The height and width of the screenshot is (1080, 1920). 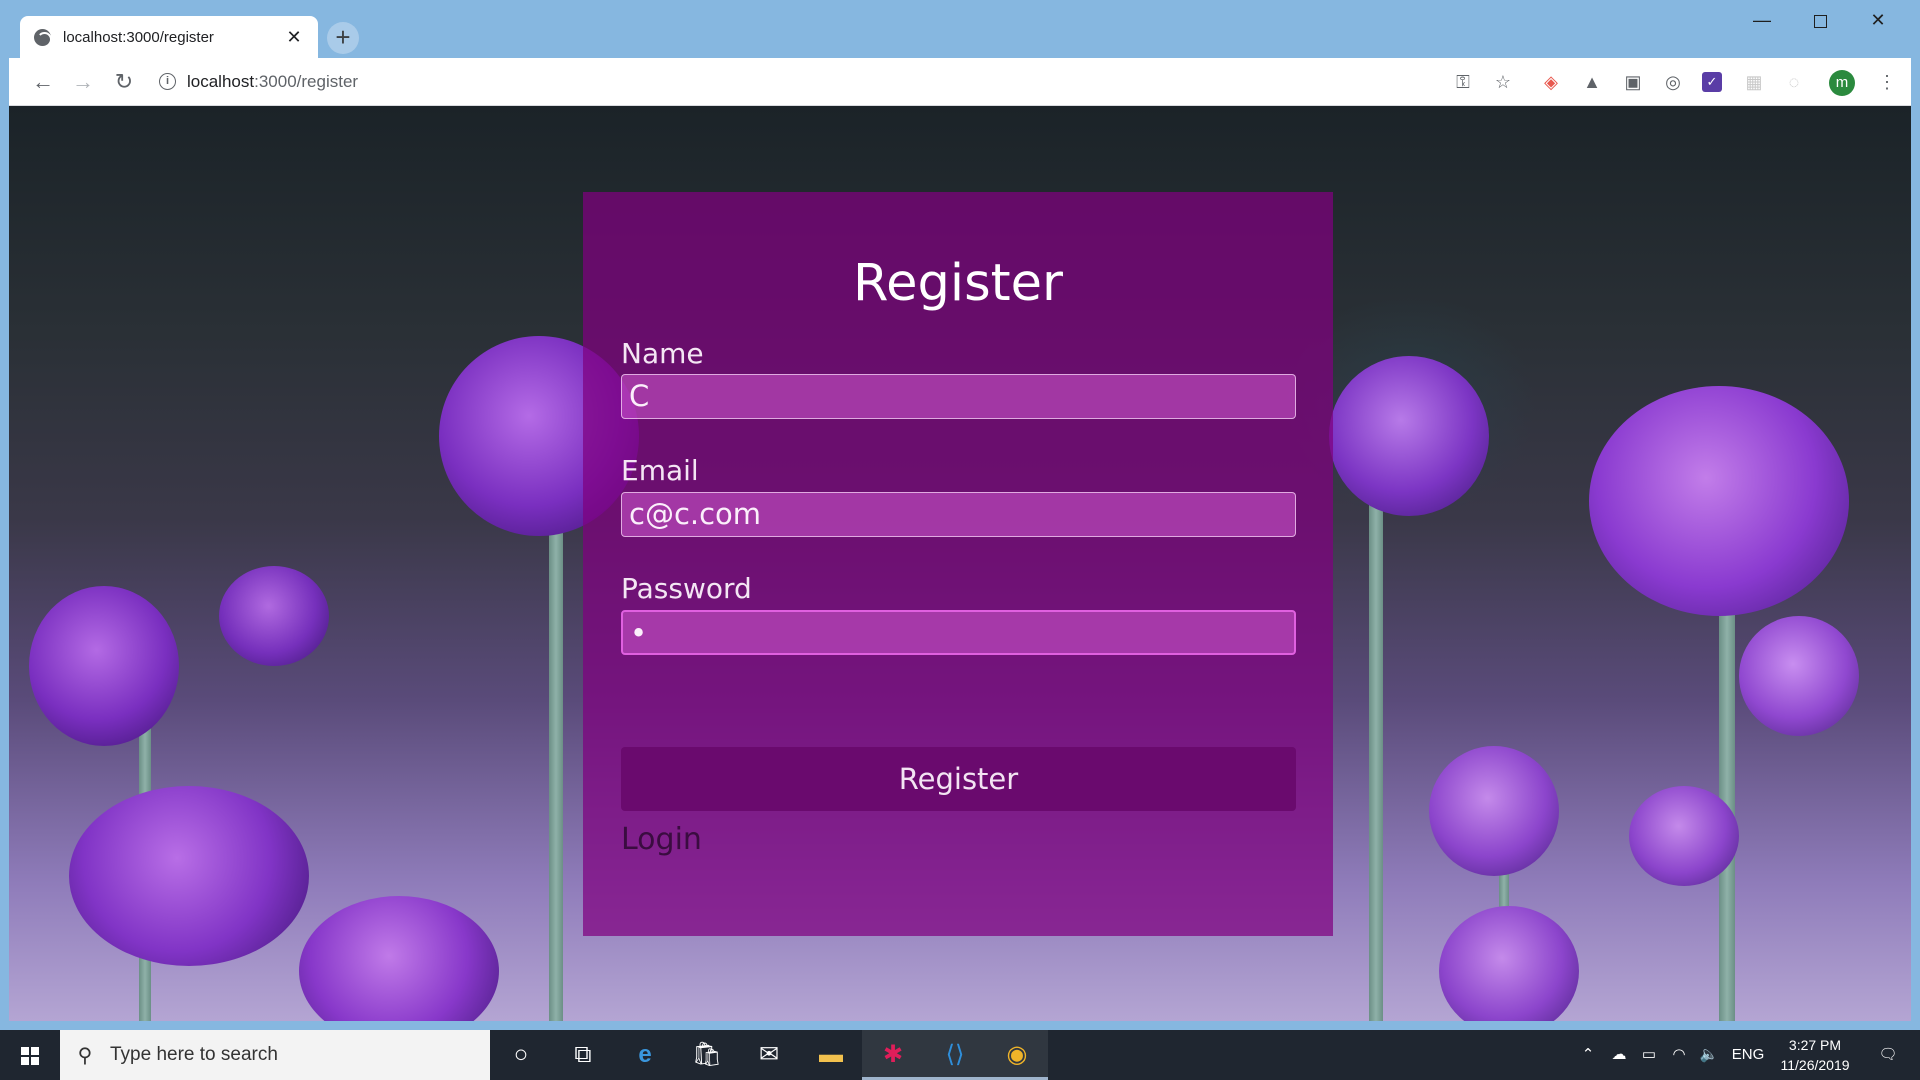 What do you see at coordinates (1878, 20) in the screenshot?
I see `close-window-button: ✕` at bounding box center [1878, 20].